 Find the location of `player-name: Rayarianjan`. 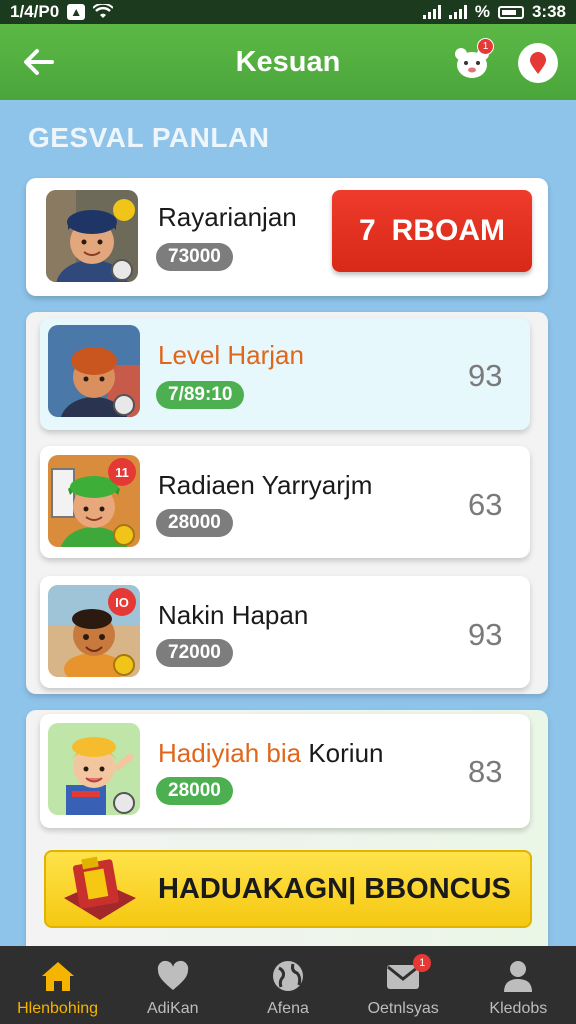

player-name: Rayarianjan is located at coordinates (227, 217).